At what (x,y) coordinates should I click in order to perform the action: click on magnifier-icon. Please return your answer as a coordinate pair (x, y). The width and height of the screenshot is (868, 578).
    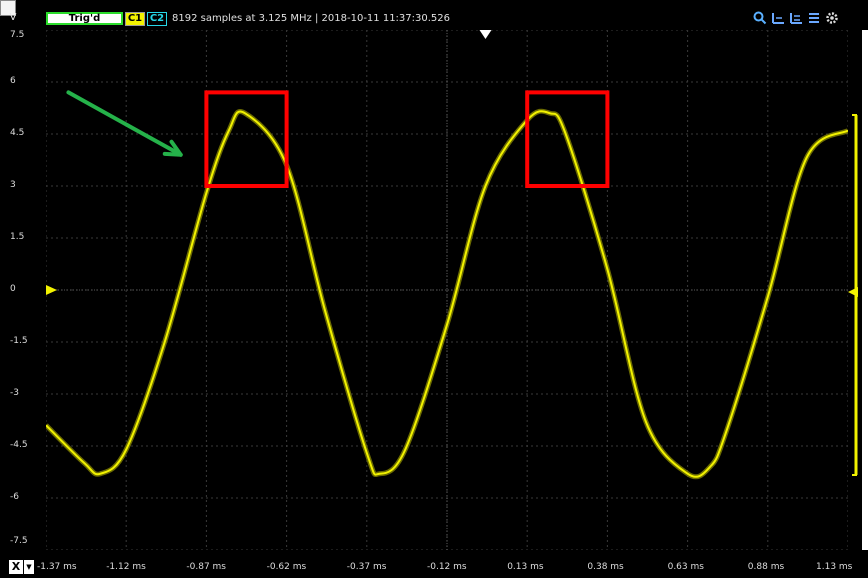
    Looking at the image, I should click on (760, 19).